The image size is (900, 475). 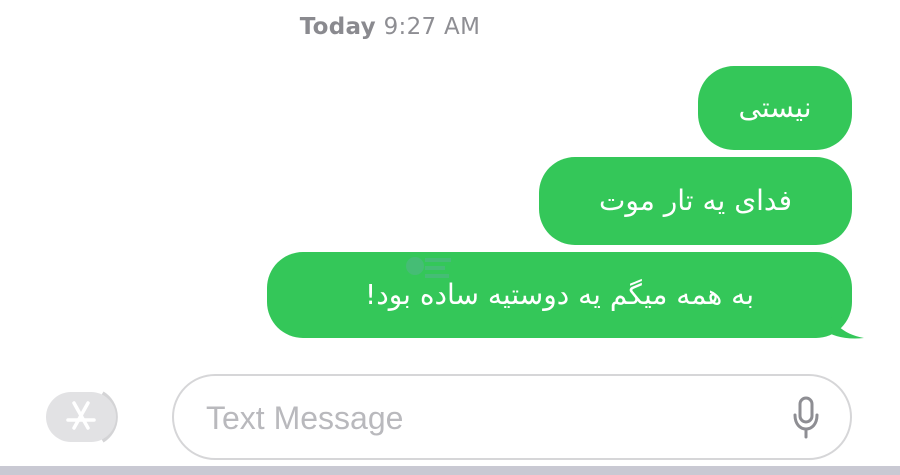 I want to click on app-store-icon, so click(x=82, y=417).